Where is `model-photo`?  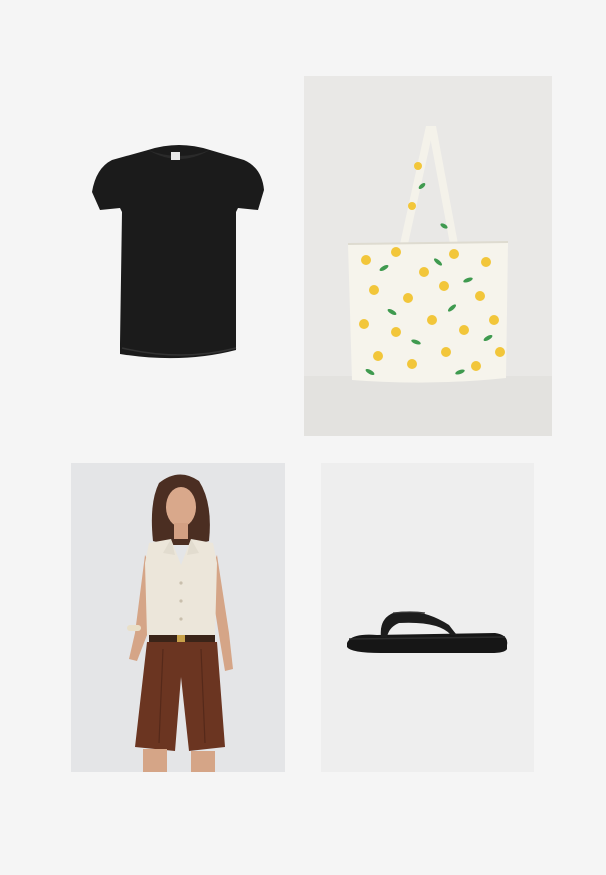 model-photo is located at coordinates (180, 623).